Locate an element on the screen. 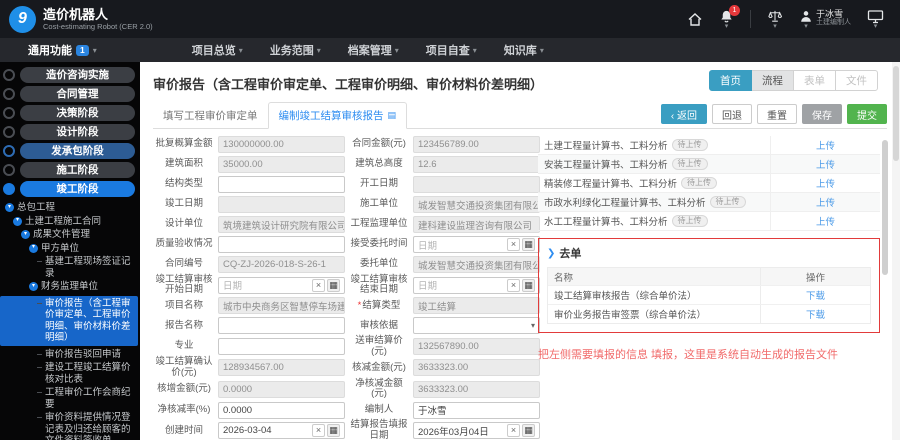 The image size is (900, 440). tree-item-2: ▾ 成果文件管理 is located at coordinates (70, 235).